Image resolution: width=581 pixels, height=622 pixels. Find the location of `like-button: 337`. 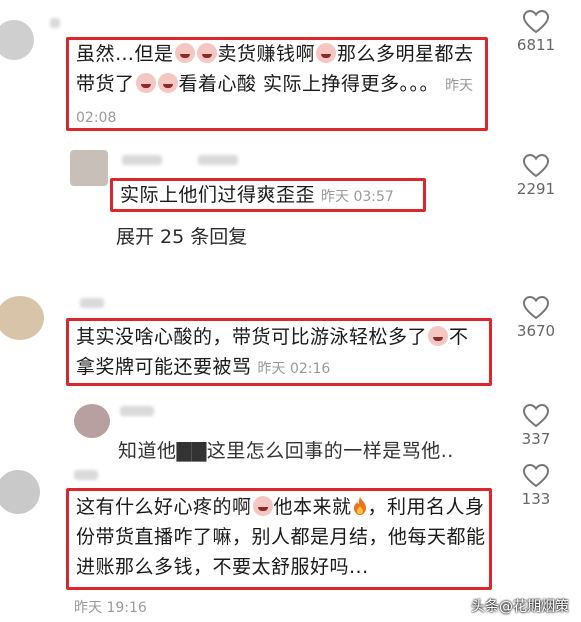

like-button: 337 is located at coordinates (536, 426).